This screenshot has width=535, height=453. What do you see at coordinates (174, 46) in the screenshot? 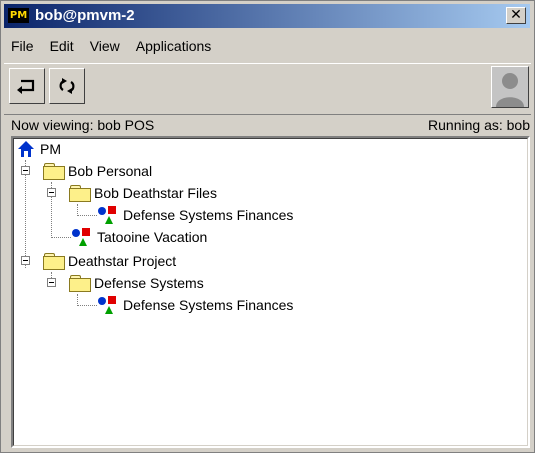
I see `menu-applications: Applications` at bounding box center [174, 46].